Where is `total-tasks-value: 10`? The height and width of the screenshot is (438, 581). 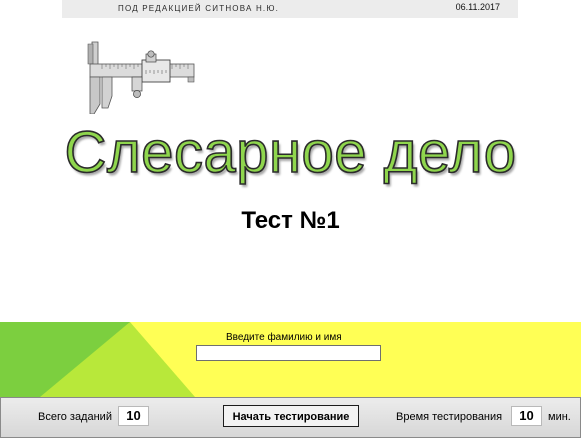
total-tasks-value: 10 is located at coordinates (133, 416).